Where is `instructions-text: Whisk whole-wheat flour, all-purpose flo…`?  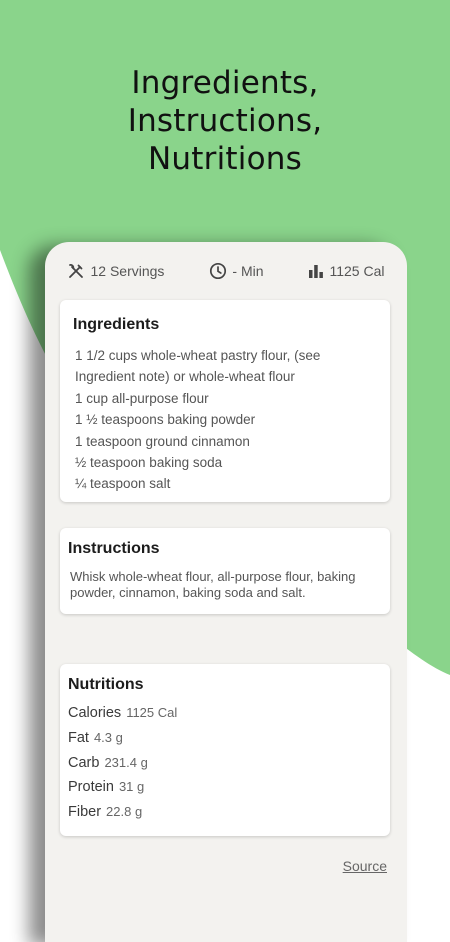 instructions-text: Whisk whole-wheat flour, all-purpose flo… is located at coordinates (213, 584).